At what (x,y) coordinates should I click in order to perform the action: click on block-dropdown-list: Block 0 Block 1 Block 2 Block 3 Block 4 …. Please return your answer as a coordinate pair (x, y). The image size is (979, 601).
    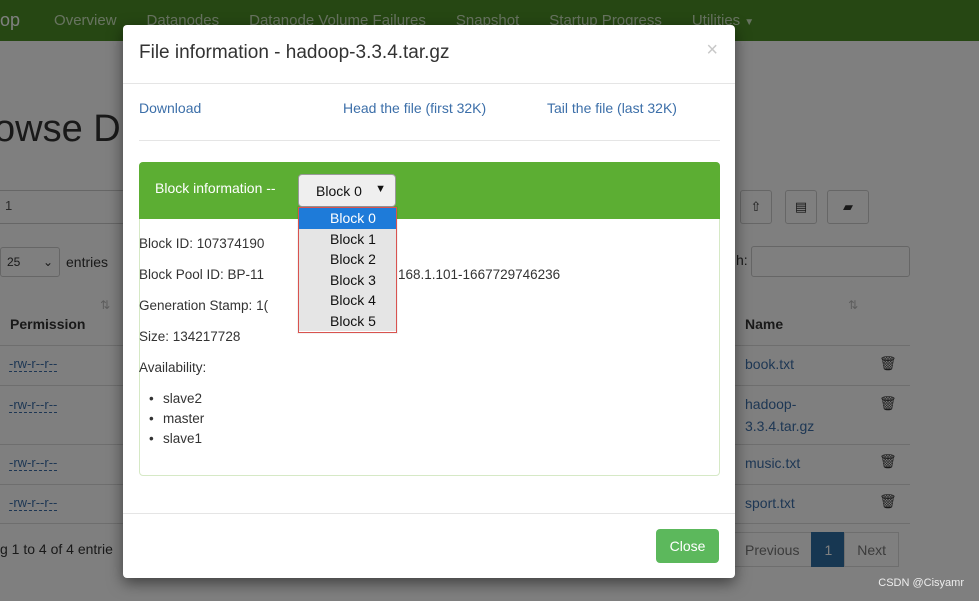
    Looking at the image, I should click on (347, 270).